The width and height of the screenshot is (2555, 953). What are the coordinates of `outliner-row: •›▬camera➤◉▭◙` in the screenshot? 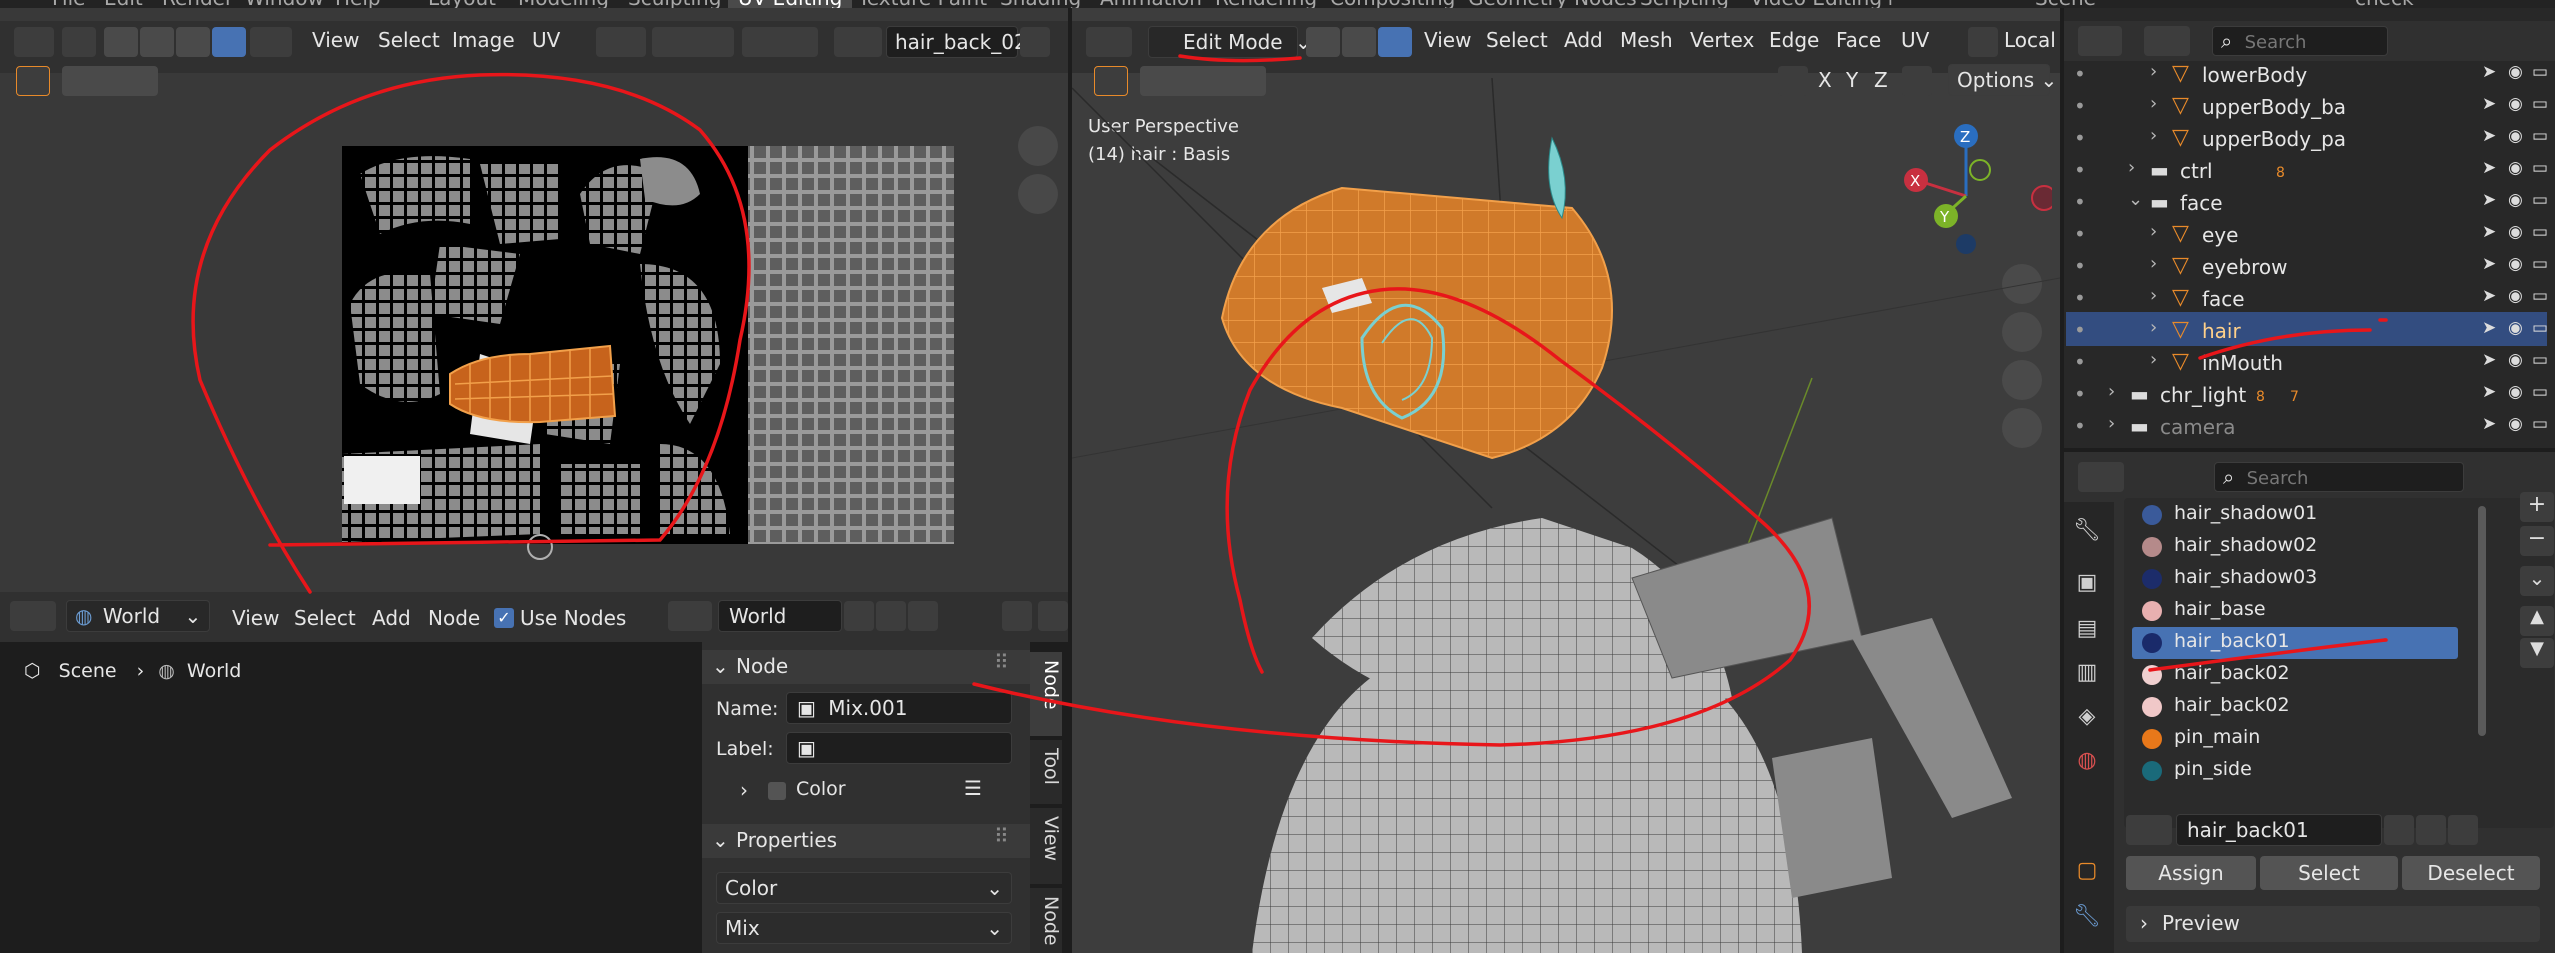 It's located at (2310, 427).